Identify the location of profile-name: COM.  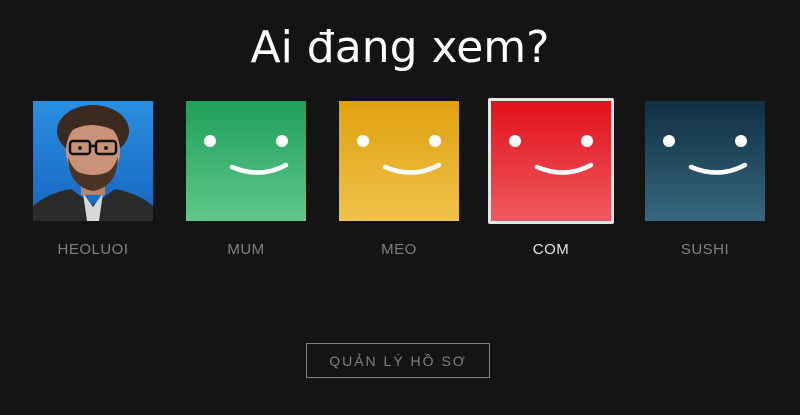
(551, 249).